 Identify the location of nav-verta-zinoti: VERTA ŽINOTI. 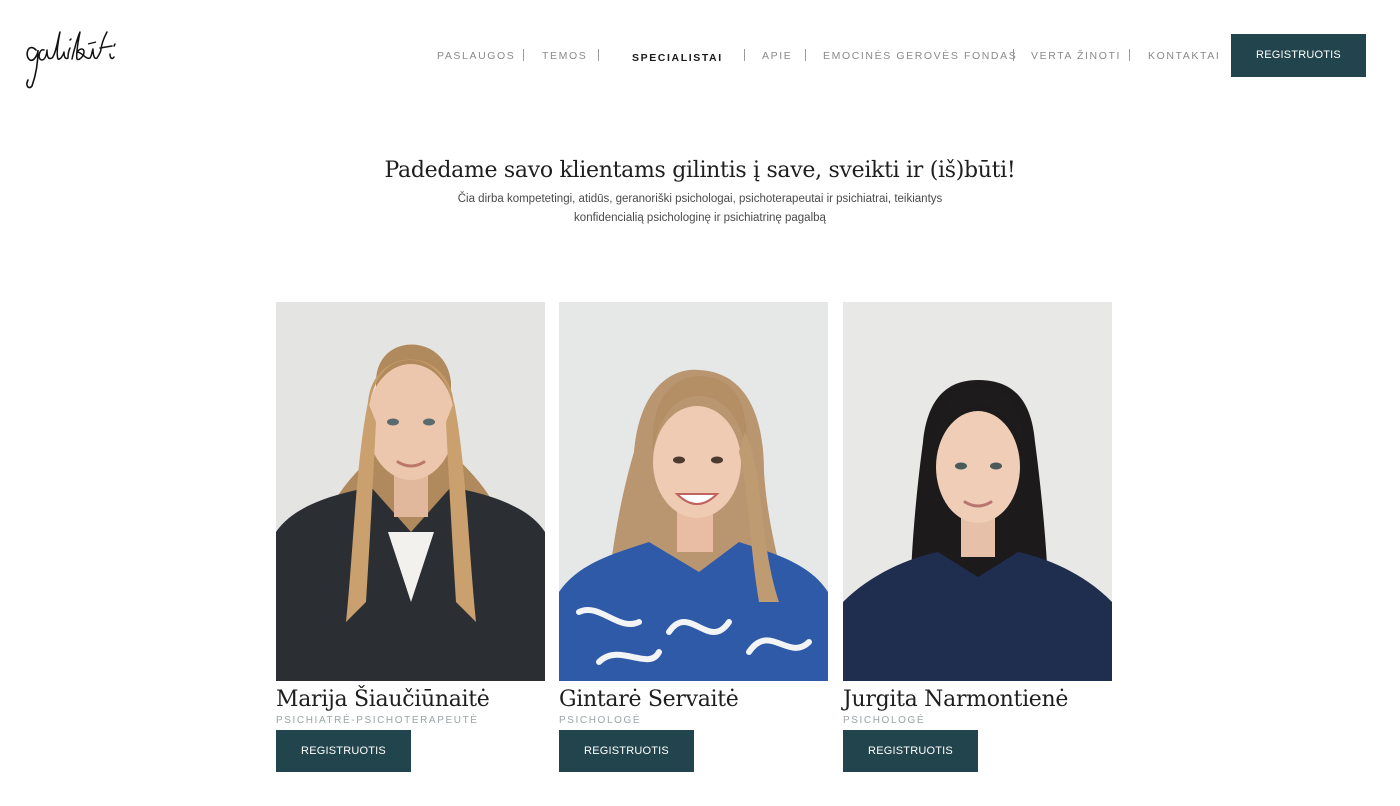
(1076, 56).